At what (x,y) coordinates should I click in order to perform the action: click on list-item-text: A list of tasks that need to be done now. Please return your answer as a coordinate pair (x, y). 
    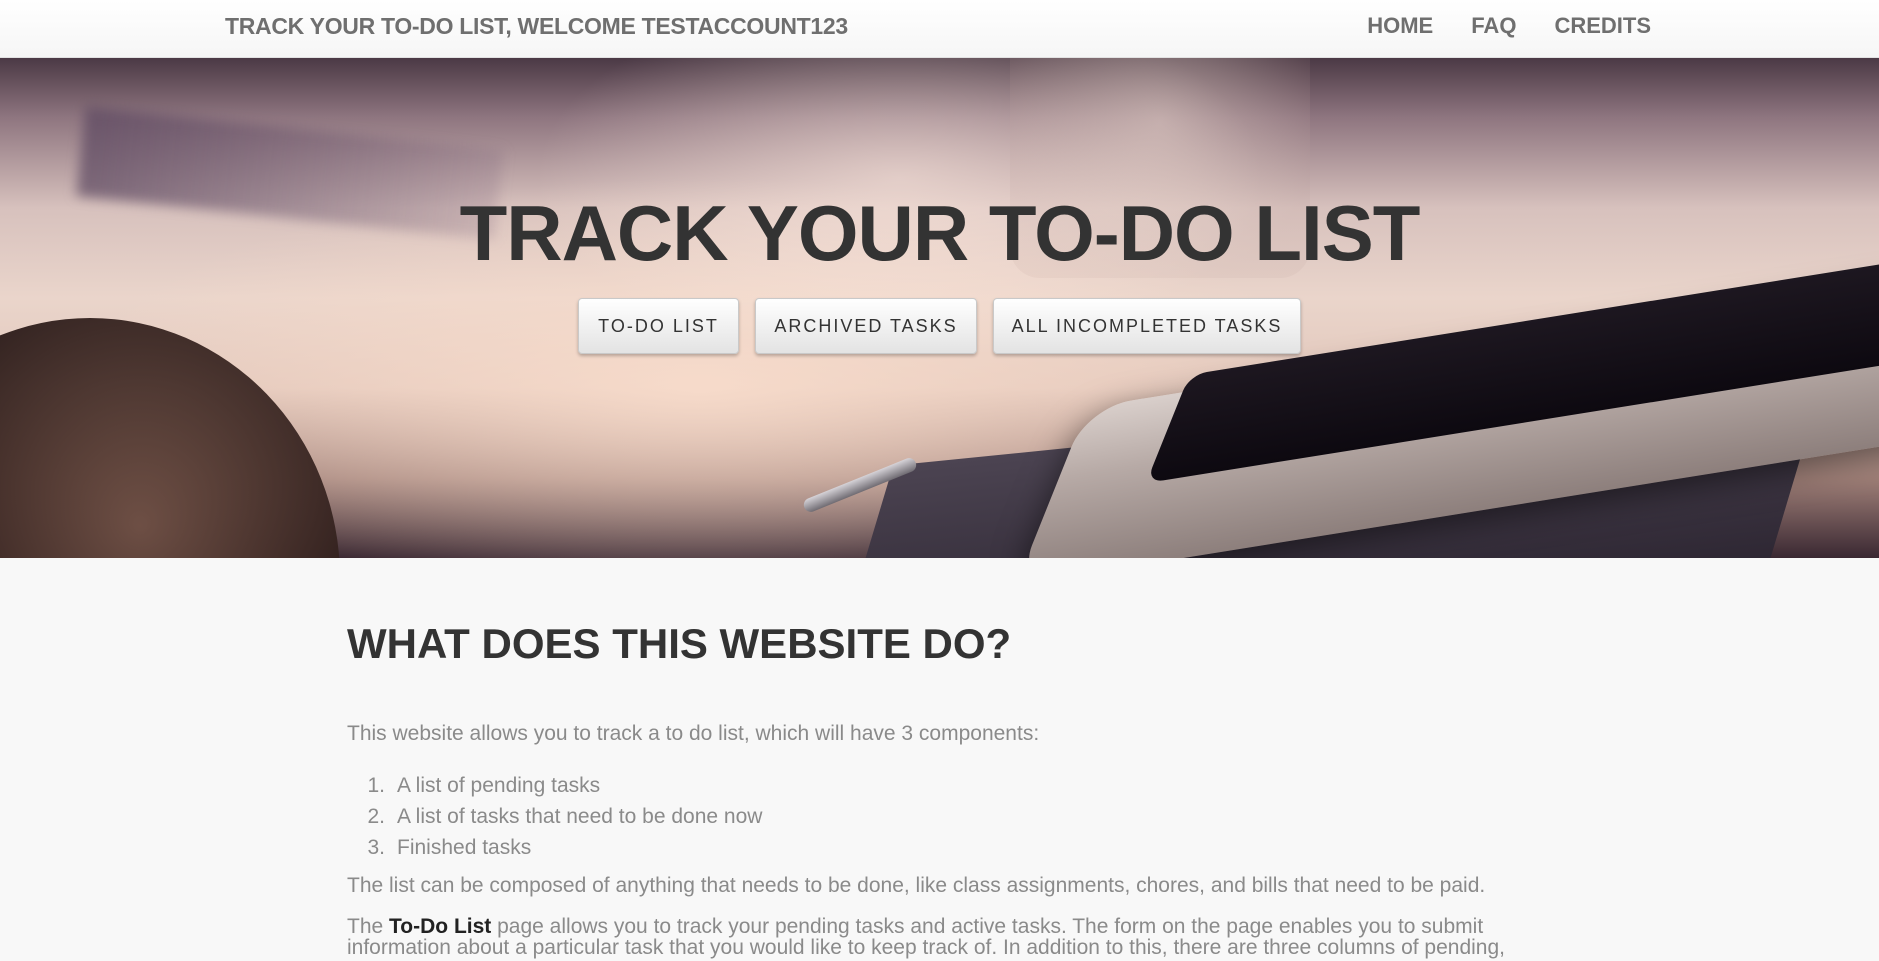
    Looking at the image, I should click on (580, 816).